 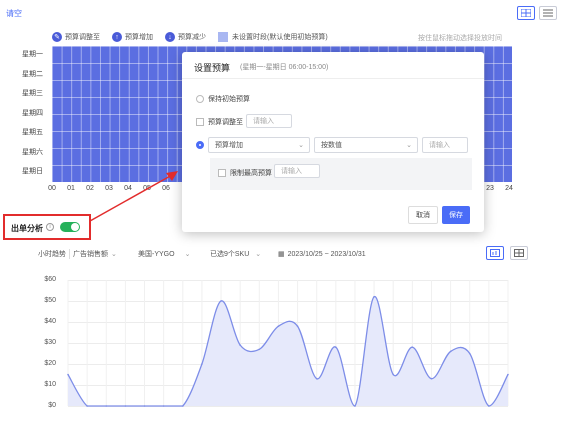 What do you see at coordinates (223, 37) in the screenshot?
I see `square-icon` at bounding box center [223, 37].